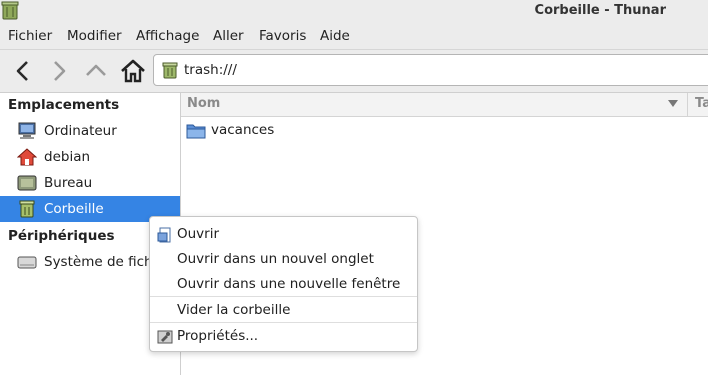  I want to click on file-row: vacances, so click(444, 130).